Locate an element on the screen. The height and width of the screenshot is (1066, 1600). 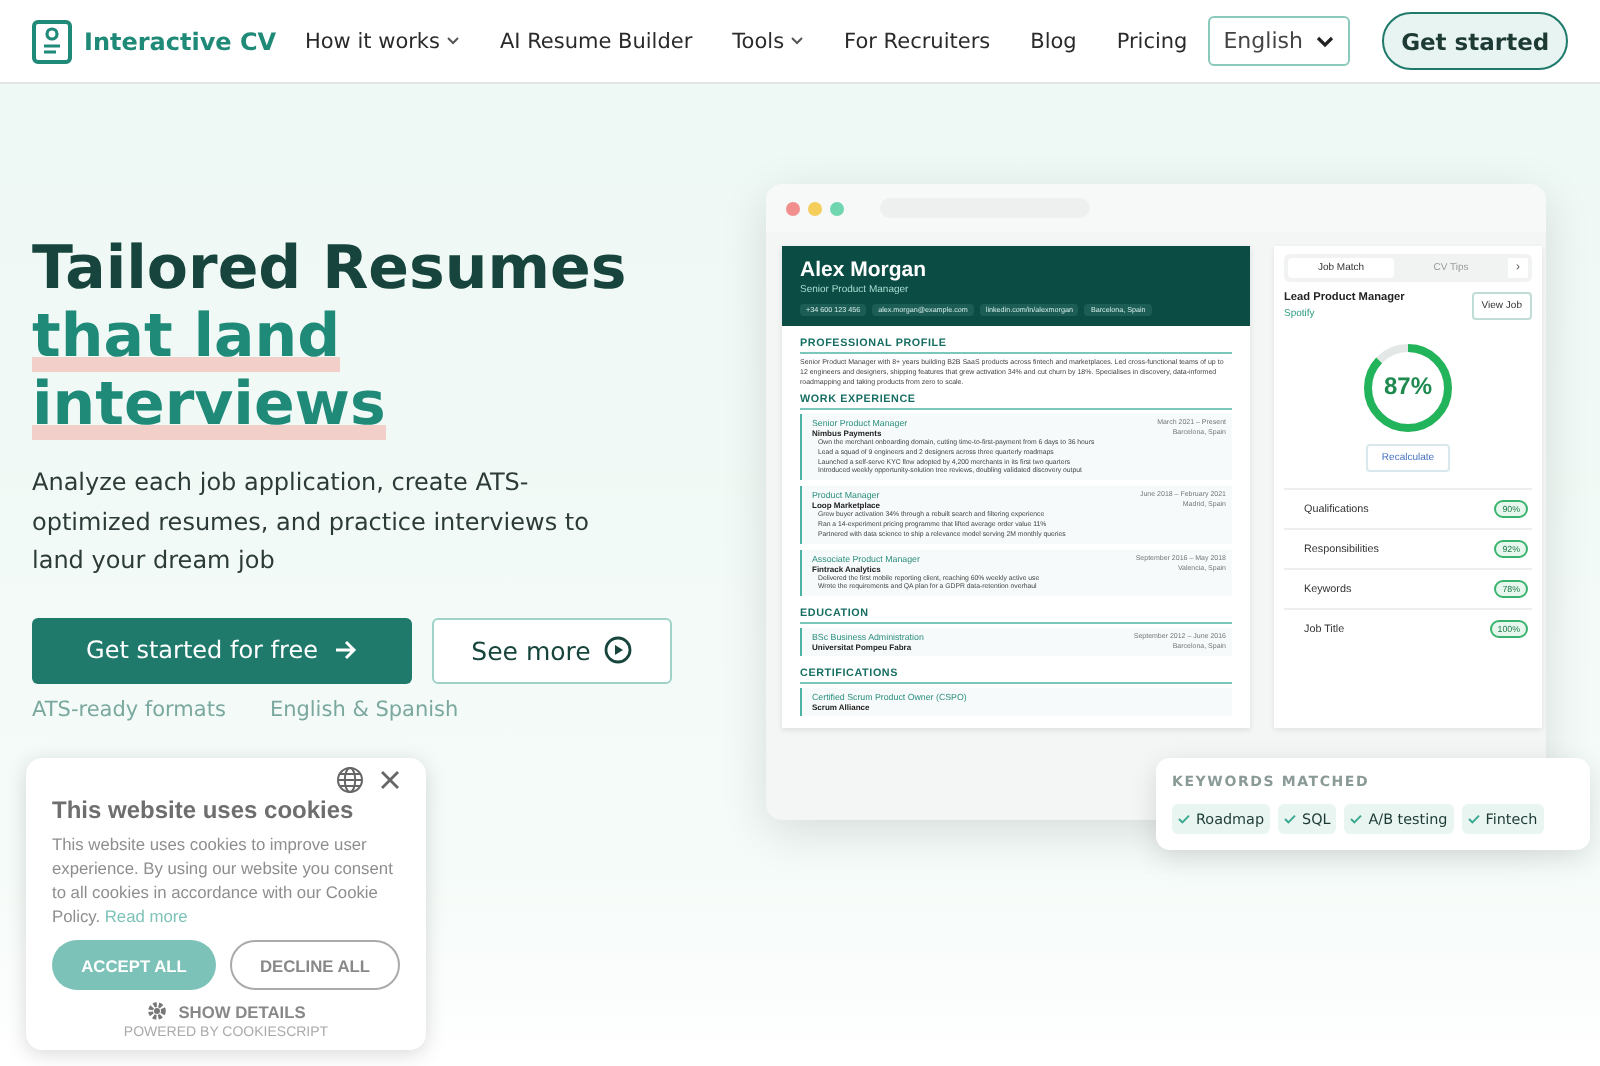
resume-name: Alex Morgan is located at coordinates (864, 270).